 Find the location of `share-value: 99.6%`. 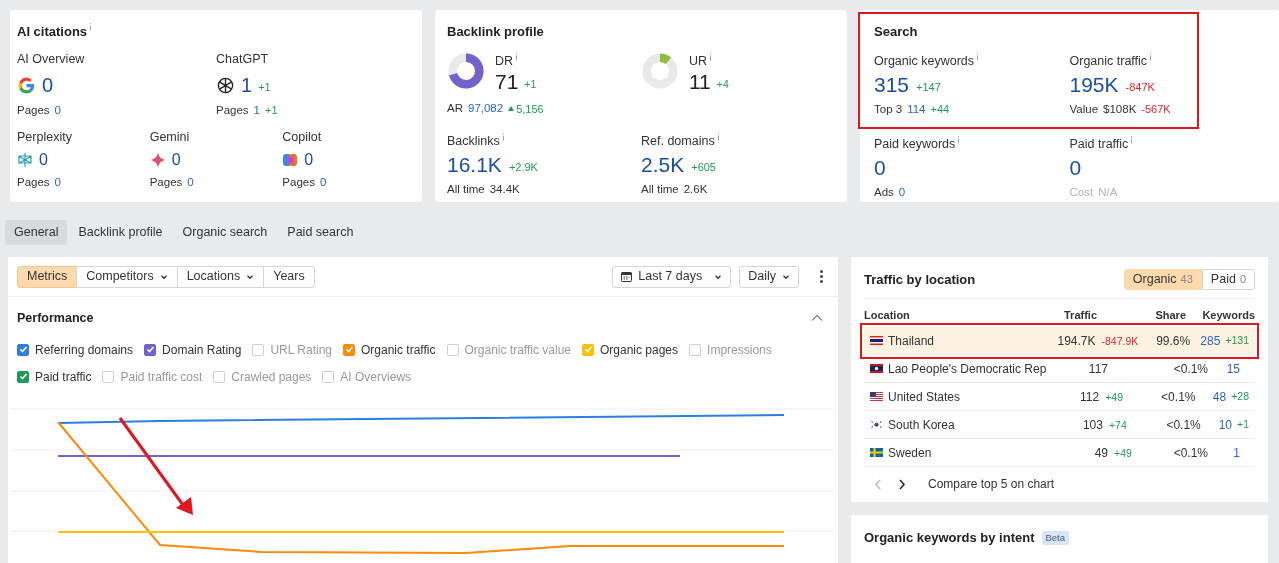

share-value: 99.6% is located at coordinates (1173, 341).